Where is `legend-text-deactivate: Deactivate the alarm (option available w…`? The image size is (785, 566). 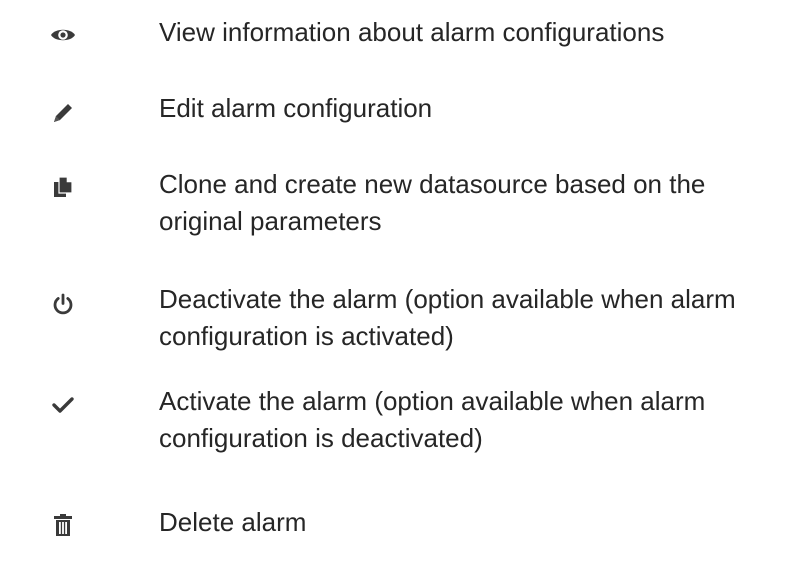 legend-text-deactivate: Deactivate the alarm (option available w… is located at coordinates (447, 317).